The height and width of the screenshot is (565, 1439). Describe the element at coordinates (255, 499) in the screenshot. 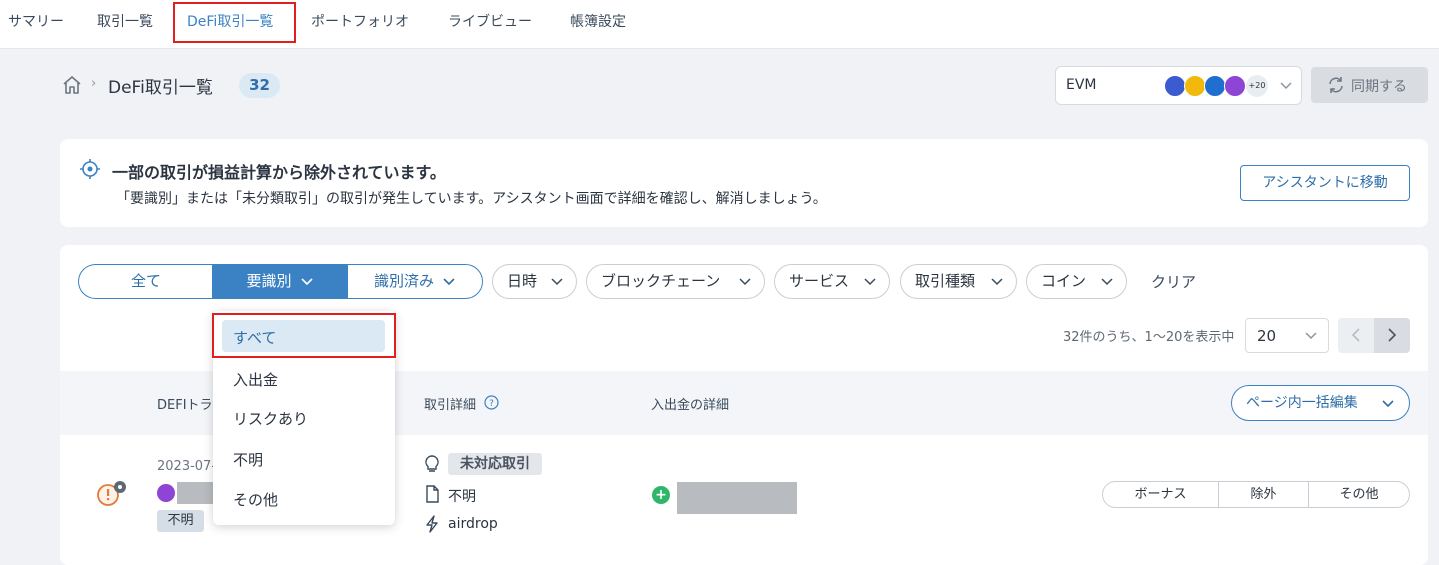

I see `dropdown-item-other: その他` at that location.